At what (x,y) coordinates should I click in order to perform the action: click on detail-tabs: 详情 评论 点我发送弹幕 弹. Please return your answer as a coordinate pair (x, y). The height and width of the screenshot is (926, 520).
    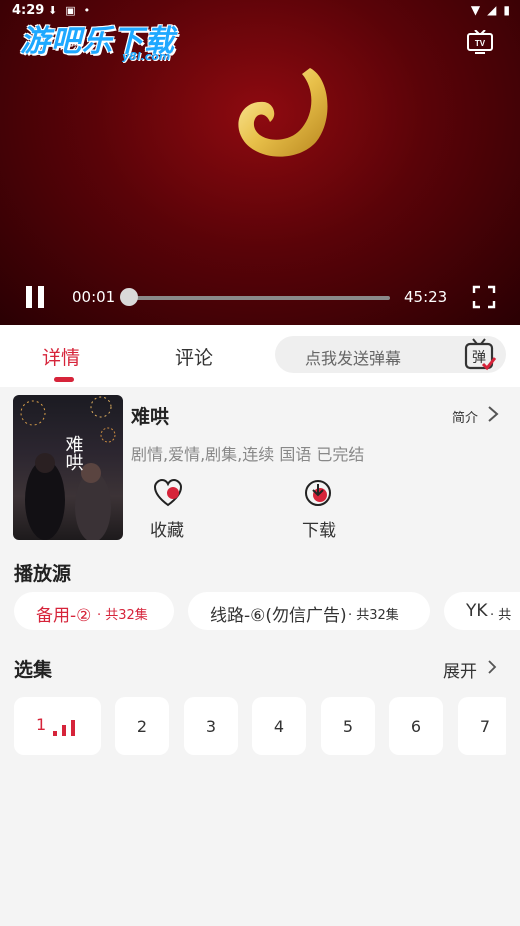
    Looking at the image, I should click on (260, 356).